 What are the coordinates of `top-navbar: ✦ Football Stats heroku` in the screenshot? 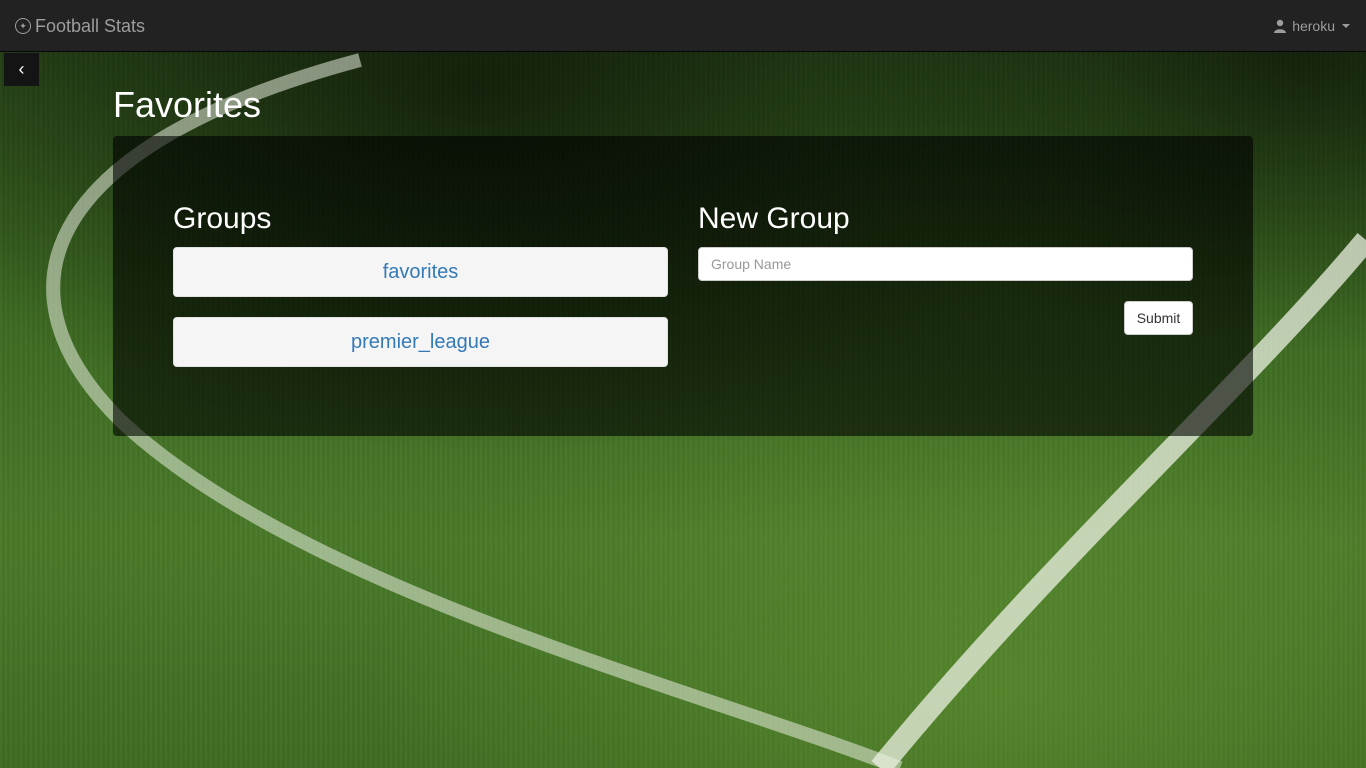 It's located at (683, 26).